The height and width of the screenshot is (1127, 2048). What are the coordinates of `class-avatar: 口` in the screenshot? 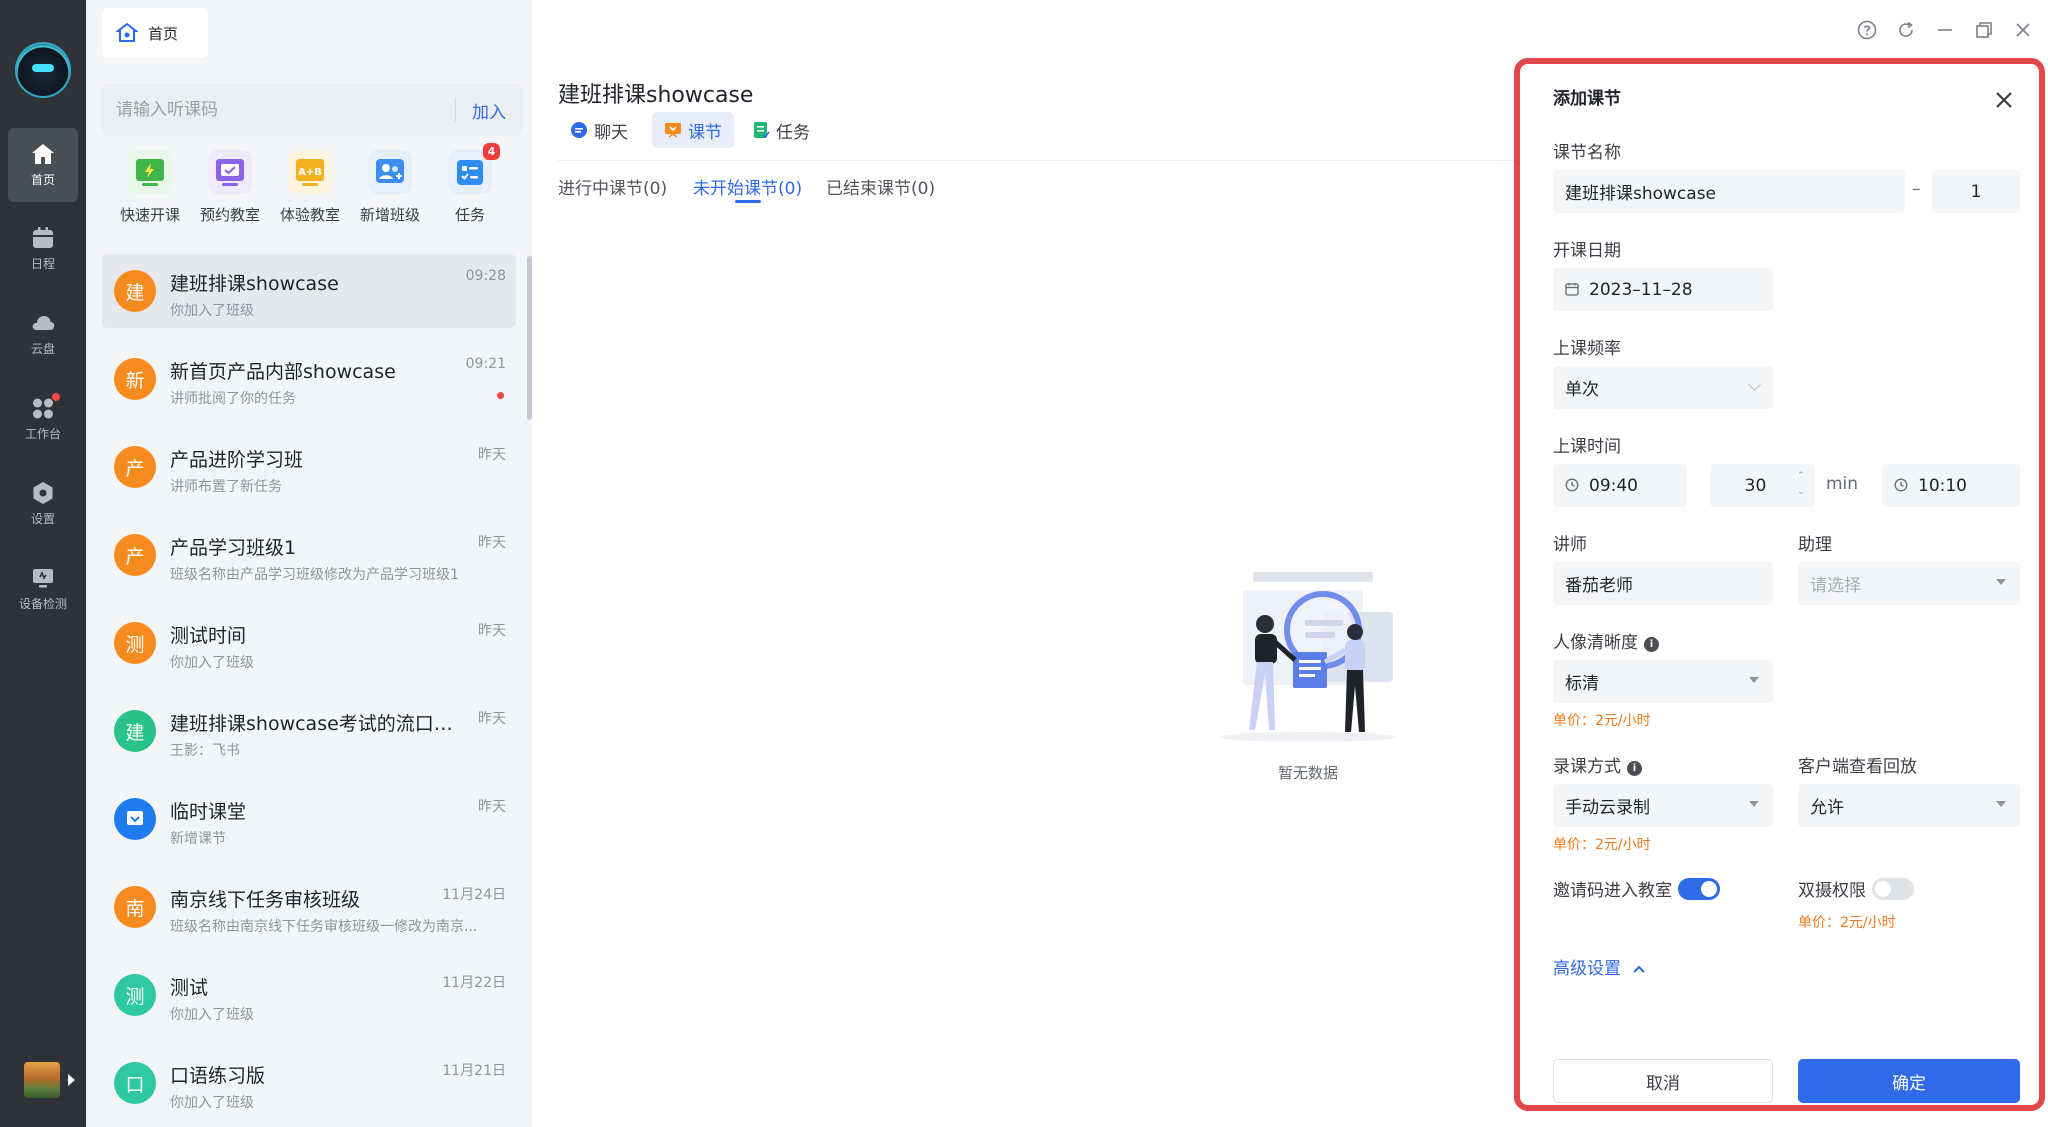 It's located at (135, 1083).